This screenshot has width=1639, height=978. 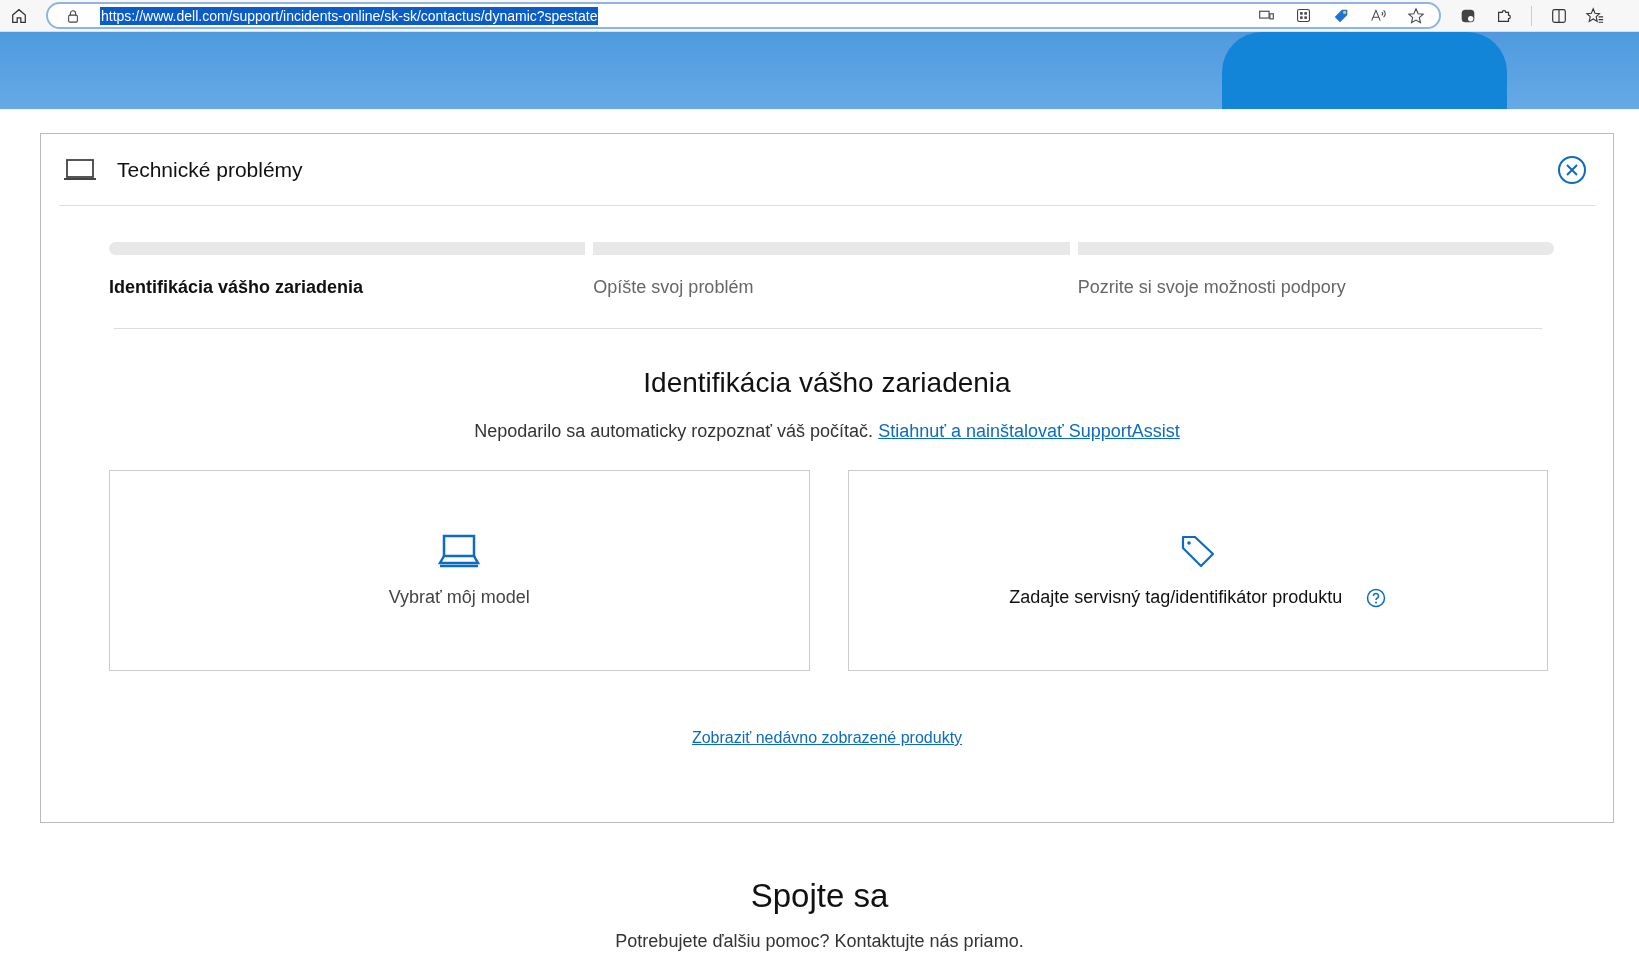 I want to click on step-label: Pozrite si svoje možnosti podpory, so click(x=1212, y=287).